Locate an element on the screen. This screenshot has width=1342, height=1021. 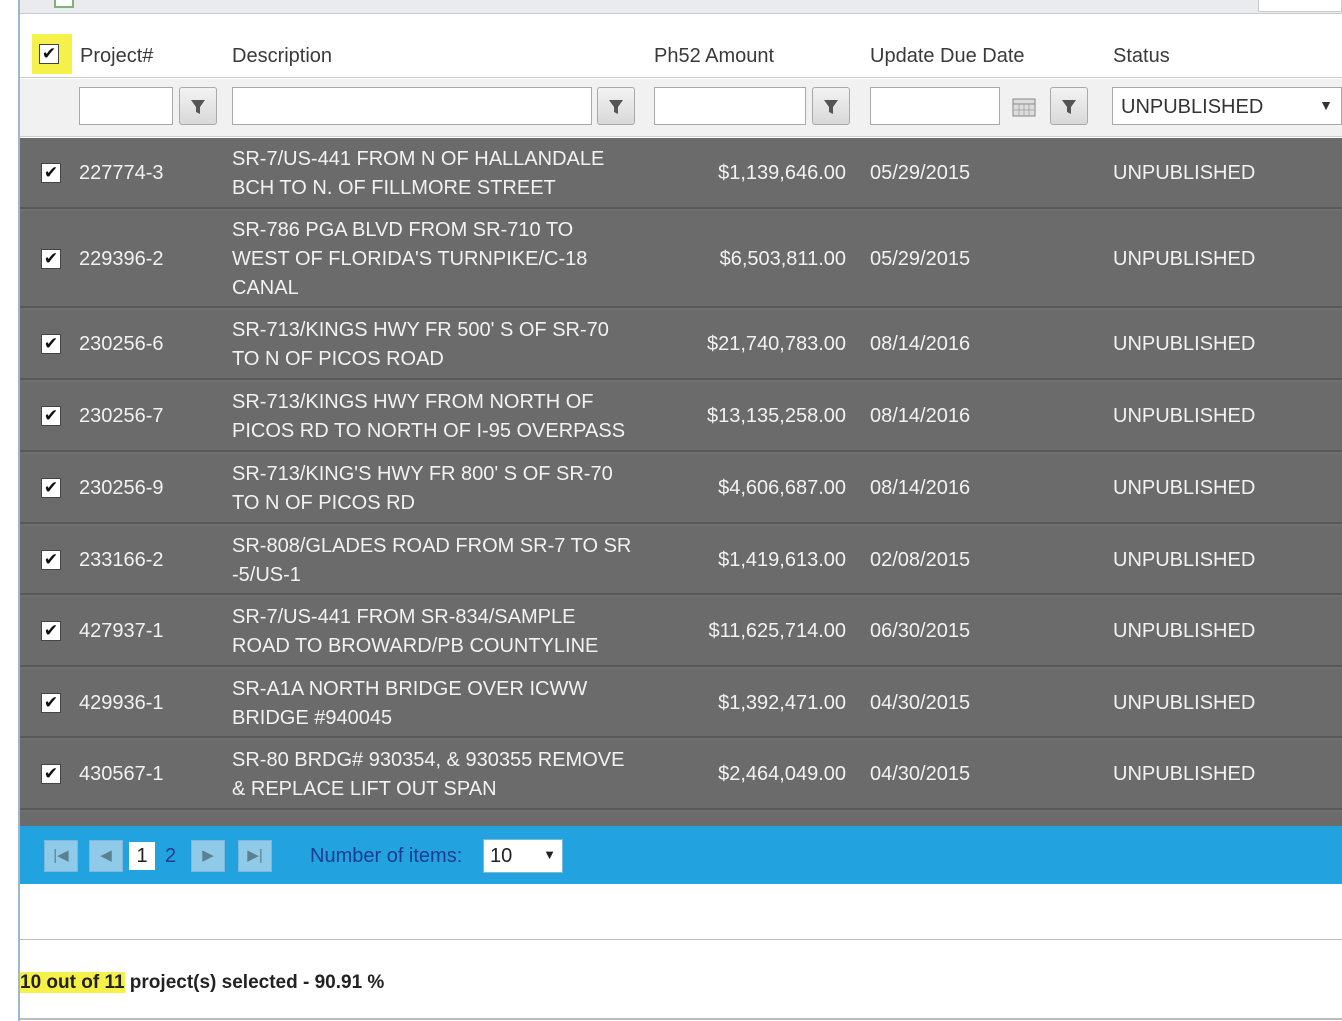
calendar-icon is located at coordinates (1024, 107).